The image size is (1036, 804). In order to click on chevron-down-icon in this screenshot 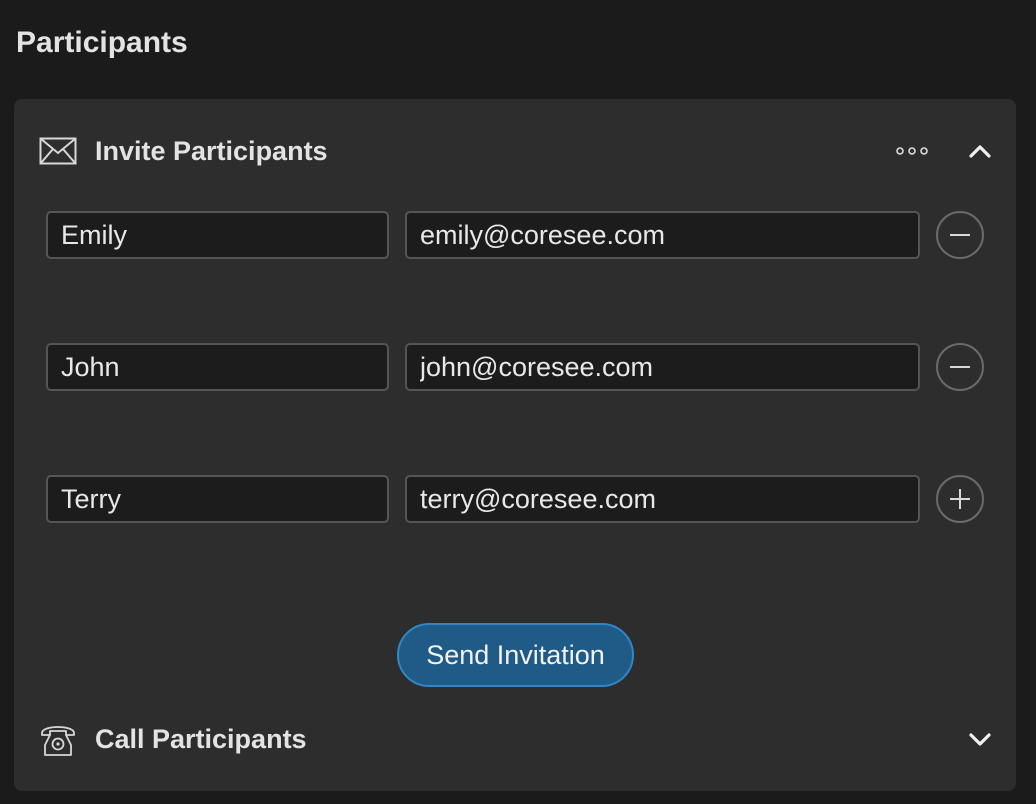, I will do `click(980, 739)`.